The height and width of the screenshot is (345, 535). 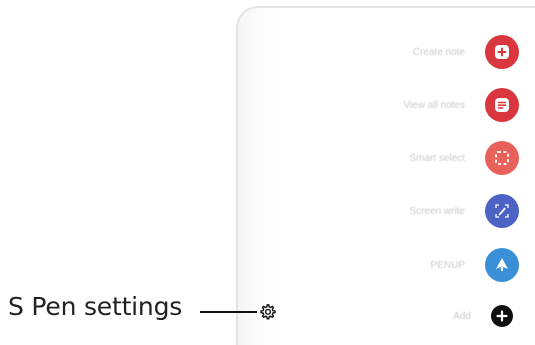 I want to click on menu-item-penup: PENUP, so click(x=386, y=265).